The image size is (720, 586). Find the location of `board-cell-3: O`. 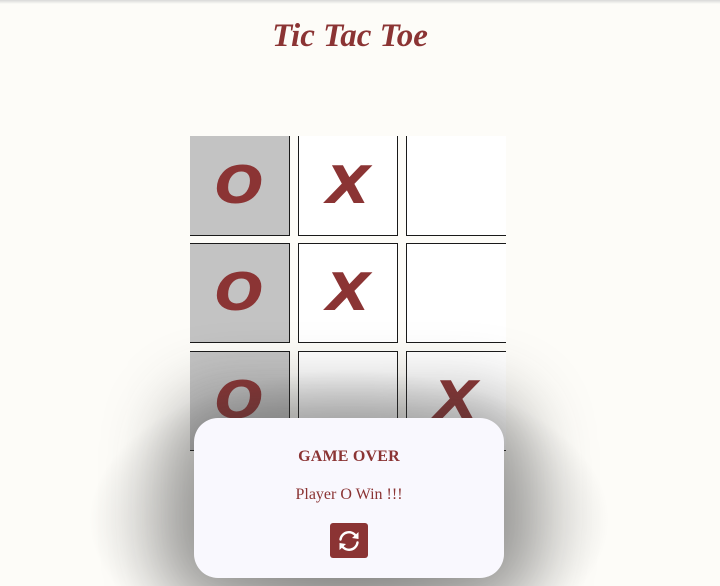

board-cell-3: O is located at coordinates (240, 293).